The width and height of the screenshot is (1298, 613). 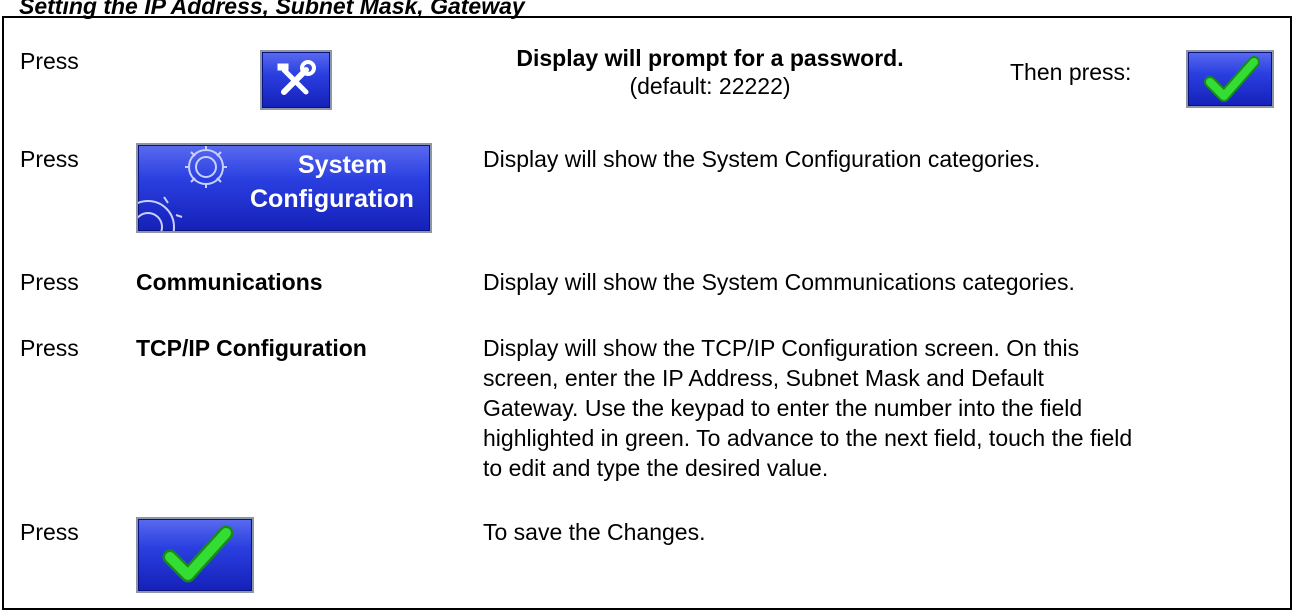 I want to click on system-configuration-button: System Configuration, so click(x=284, y=188).